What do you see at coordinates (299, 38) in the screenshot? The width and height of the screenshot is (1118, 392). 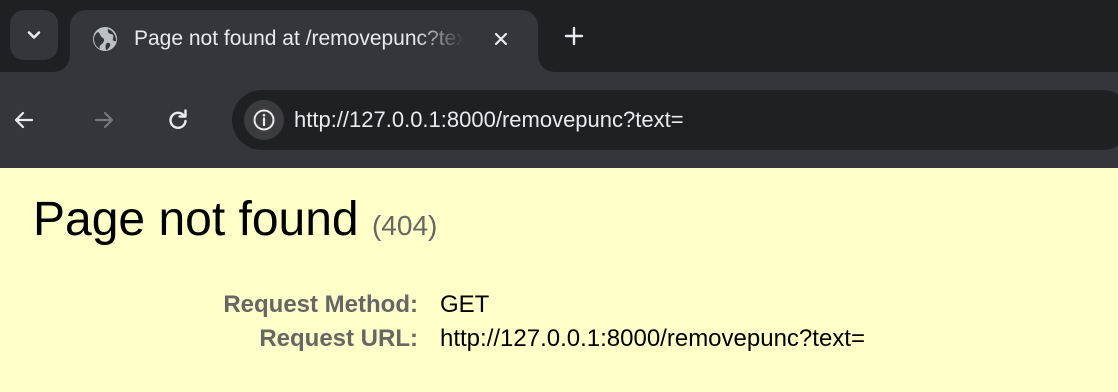 I see `tab-title: Page not found at /removepunc?text=` at bounding box center [299, 38].